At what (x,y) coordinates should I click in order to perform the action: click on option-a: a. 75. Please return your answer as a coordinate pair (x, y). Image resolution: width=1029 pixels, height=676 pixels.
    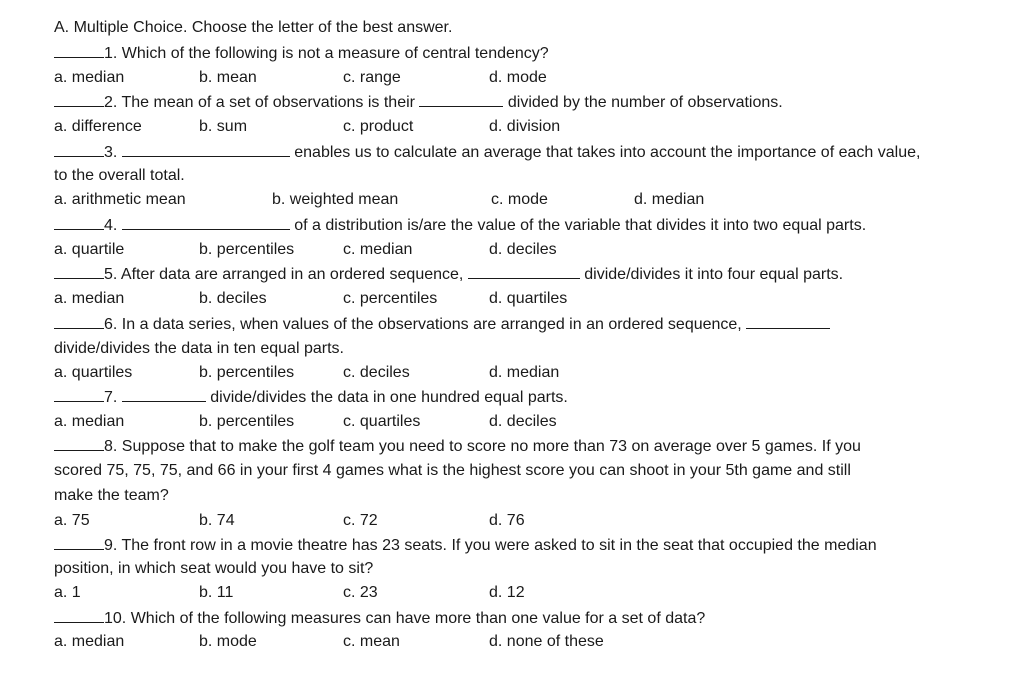
    Looking at the image, I should click on (72, 520).